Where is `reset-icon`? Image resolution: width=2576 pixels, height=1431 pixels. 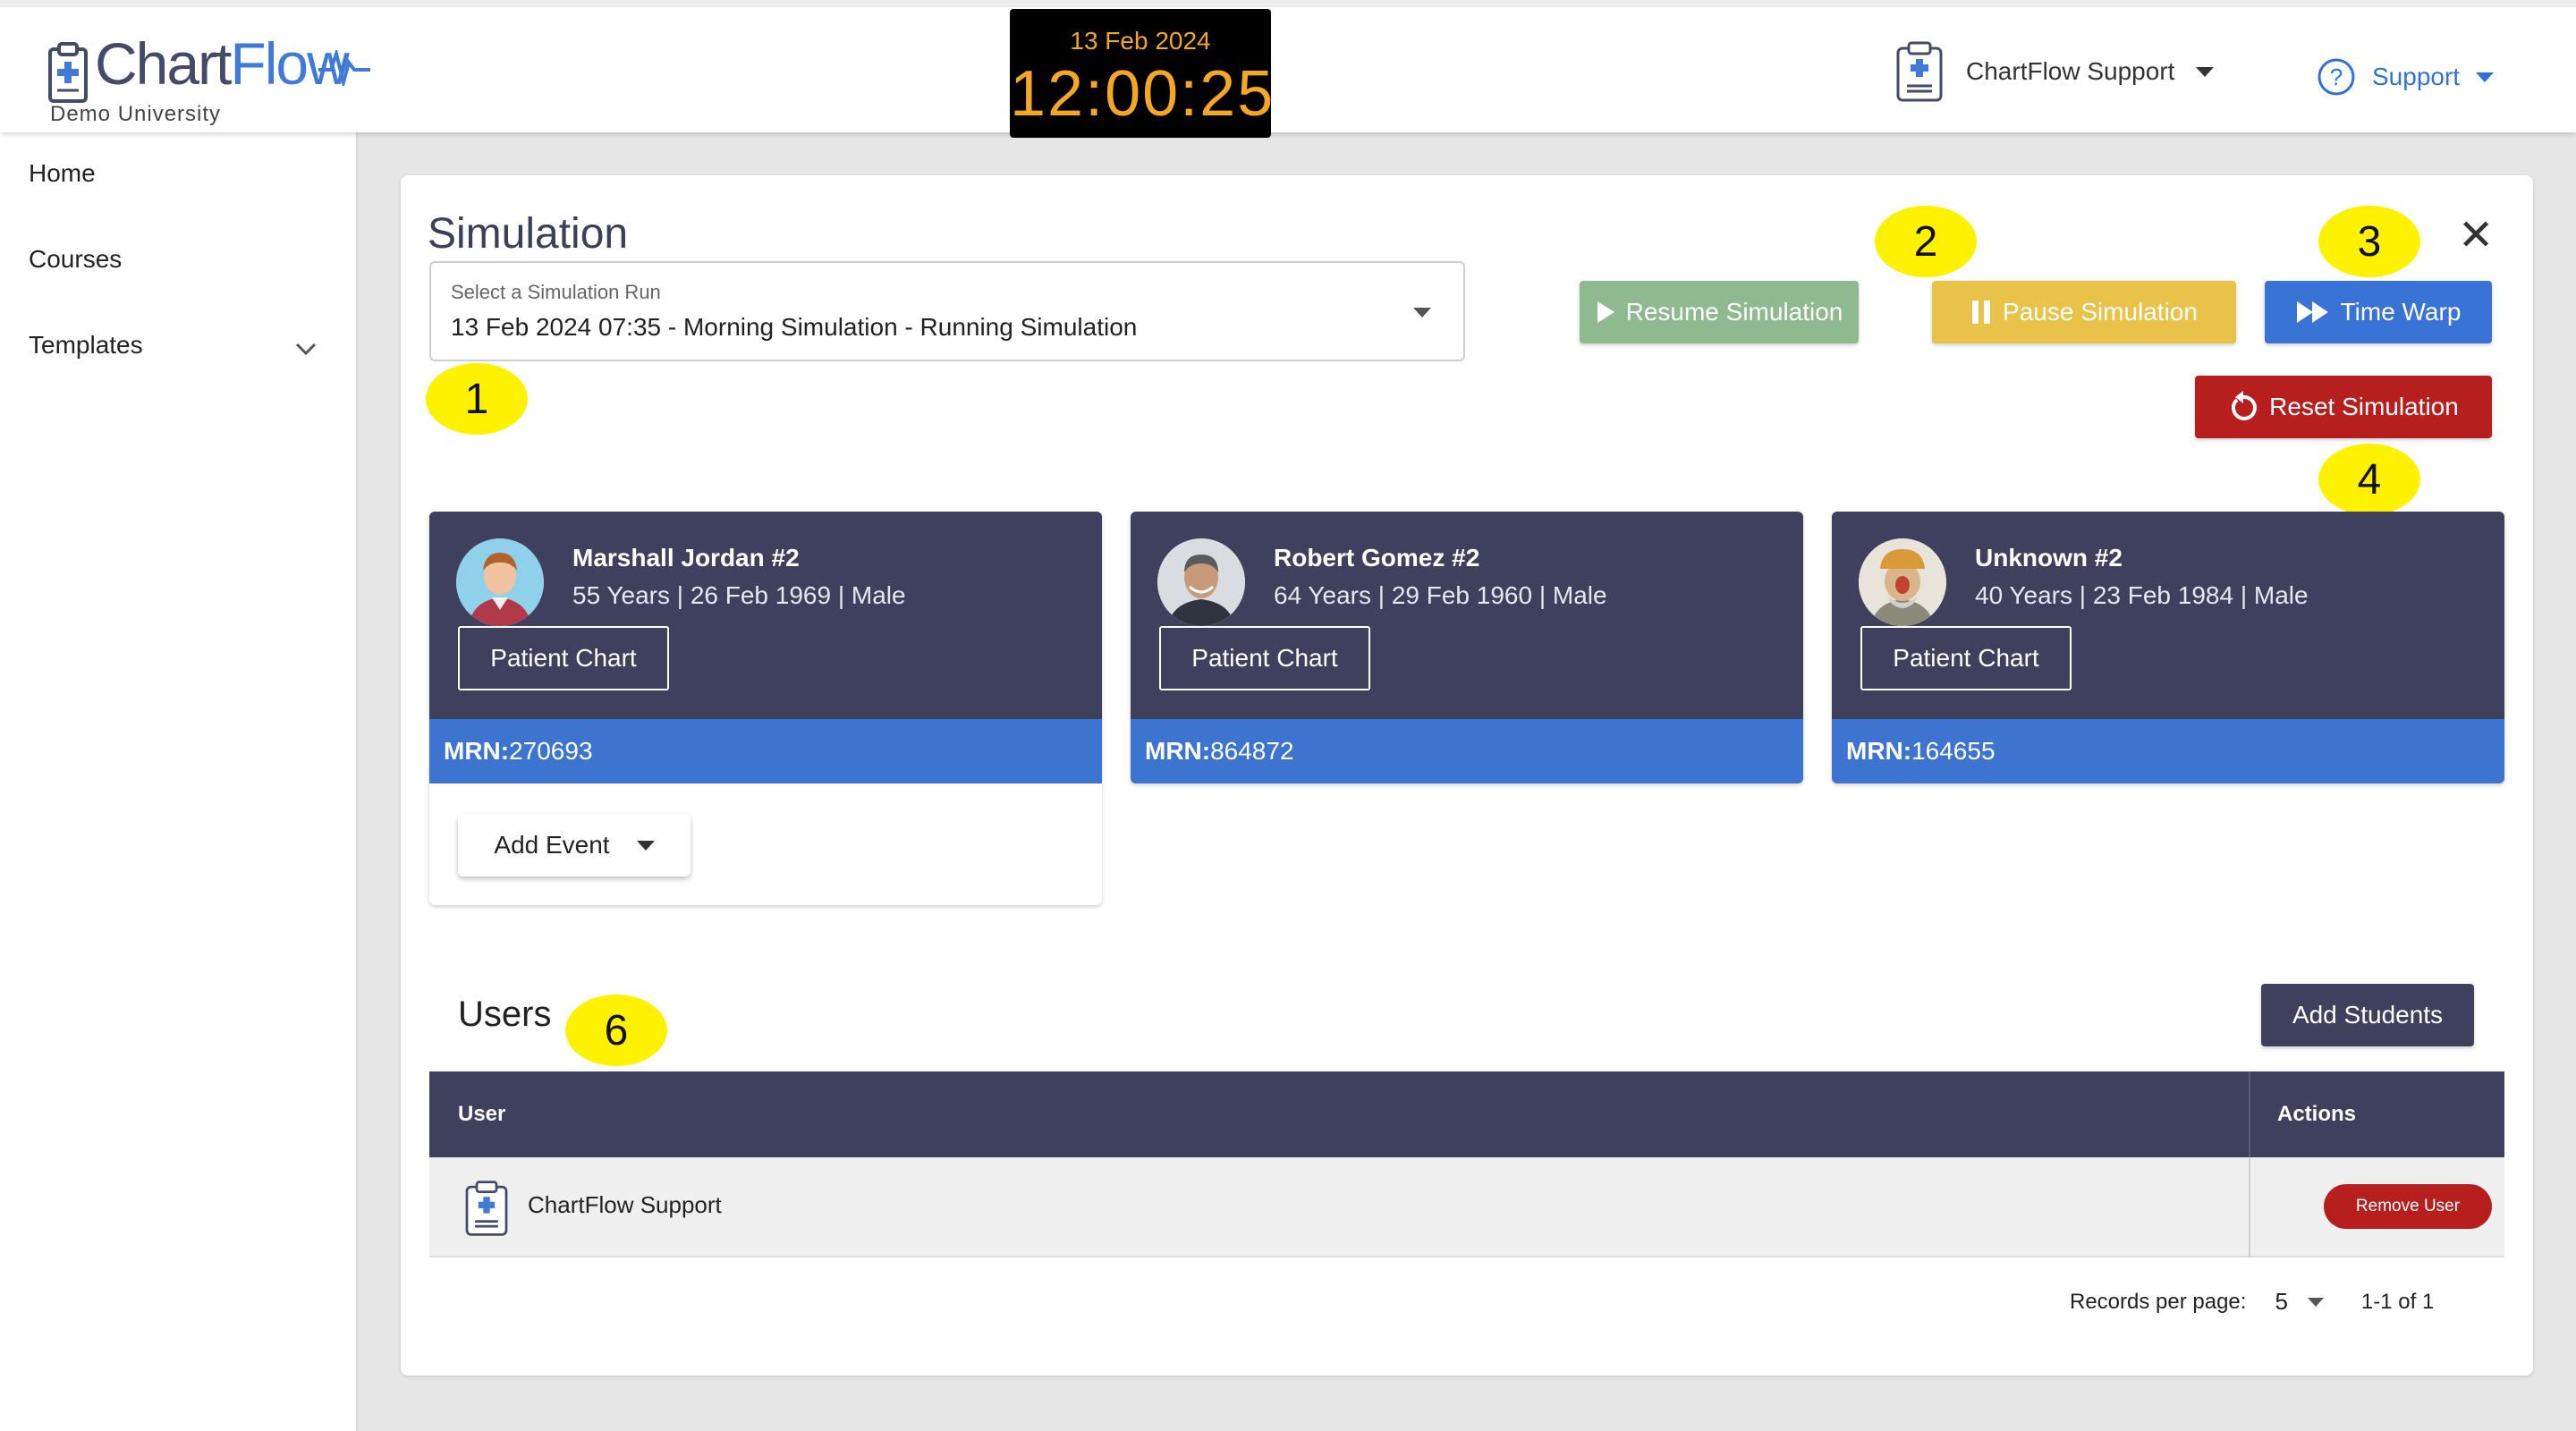
reset-icon is located at coordinates (2245, 406).